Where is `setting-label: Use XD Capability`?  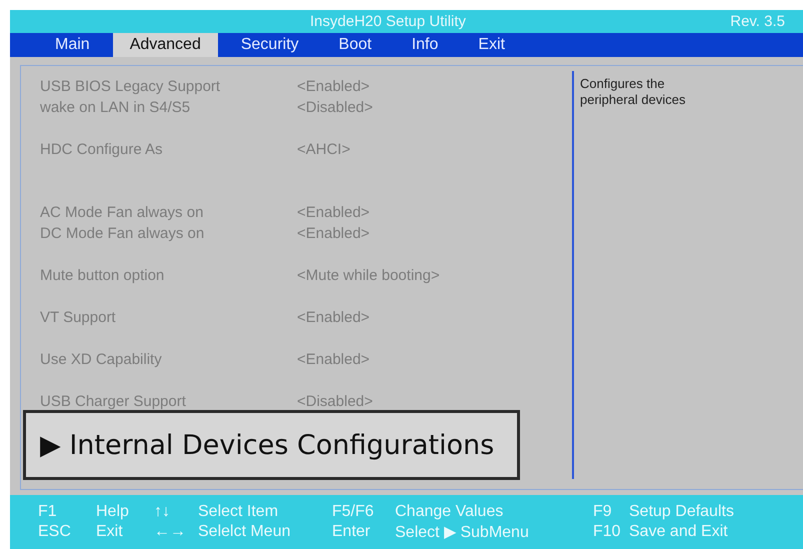
setting-label: Use XD Capability is located at coordinates (168, 359).